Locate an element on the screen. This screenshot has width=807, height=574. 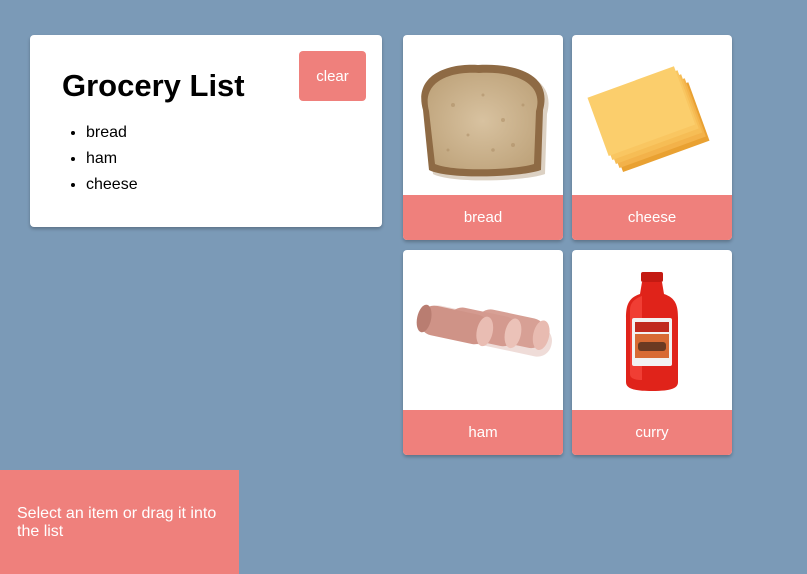
grocery-items: bread ham cheese is located at coordinates (112, 162).